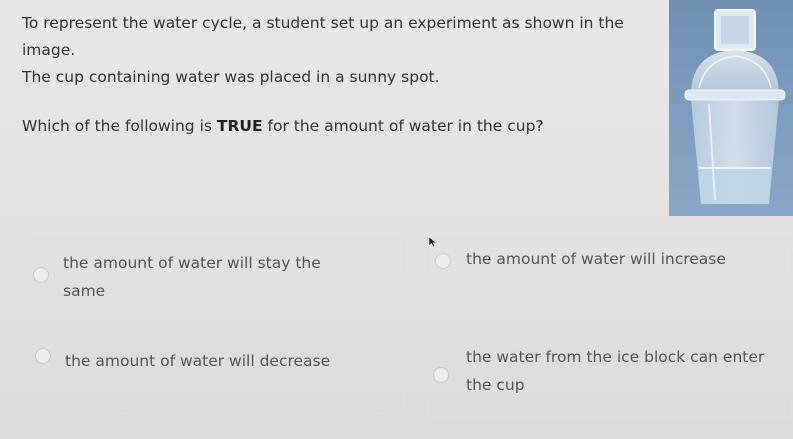 The height and width of the screenshot is (439, 793). Describe the element at coordinates (443, 261) in the screenshot. I see `radio-b` at that location.